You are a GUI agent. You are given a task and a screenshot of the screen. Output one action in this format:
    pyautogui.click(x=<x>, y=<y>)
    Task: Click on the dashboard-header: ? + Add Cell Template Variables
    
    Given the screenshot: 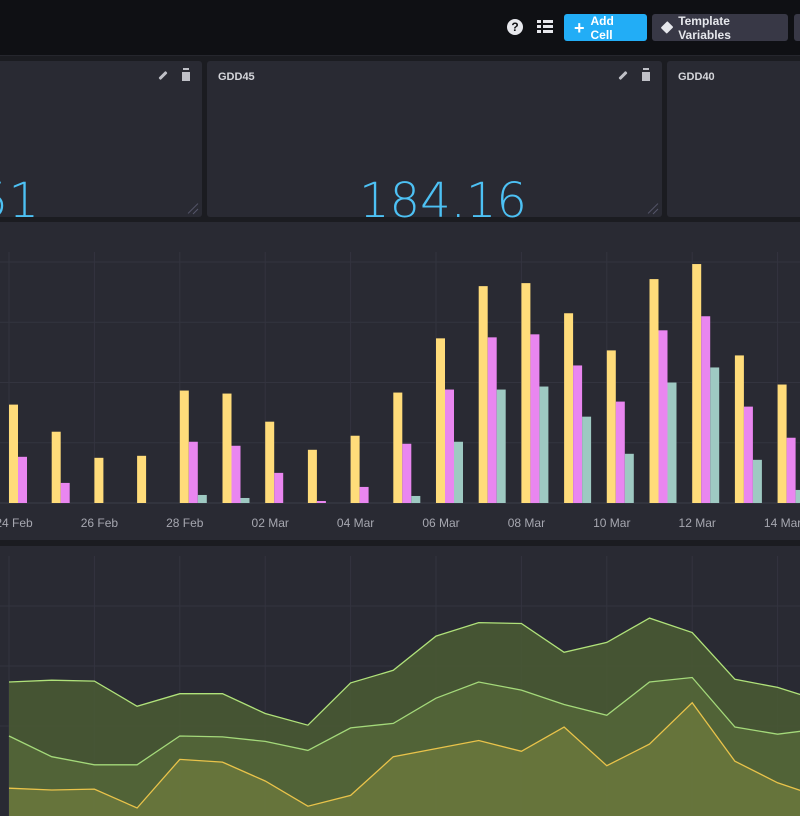 What is the action you would take?
    pyautogui.click(x=400, y=28)
    